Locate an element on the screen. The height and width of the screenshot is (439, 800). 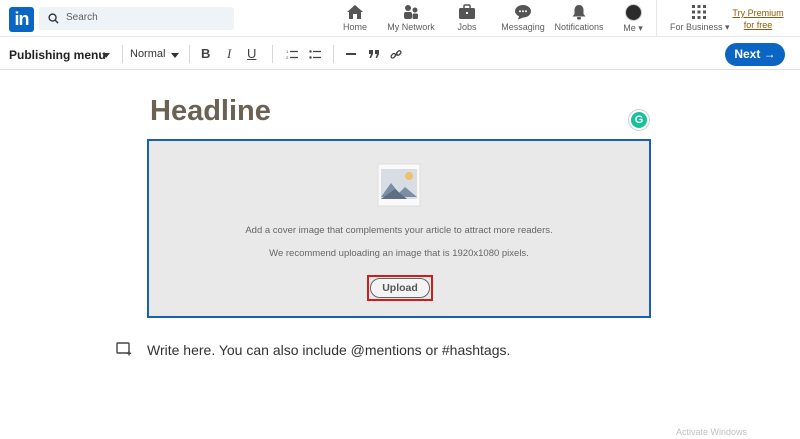
arrow-right-icon: → is located at coordinates (769, 54).